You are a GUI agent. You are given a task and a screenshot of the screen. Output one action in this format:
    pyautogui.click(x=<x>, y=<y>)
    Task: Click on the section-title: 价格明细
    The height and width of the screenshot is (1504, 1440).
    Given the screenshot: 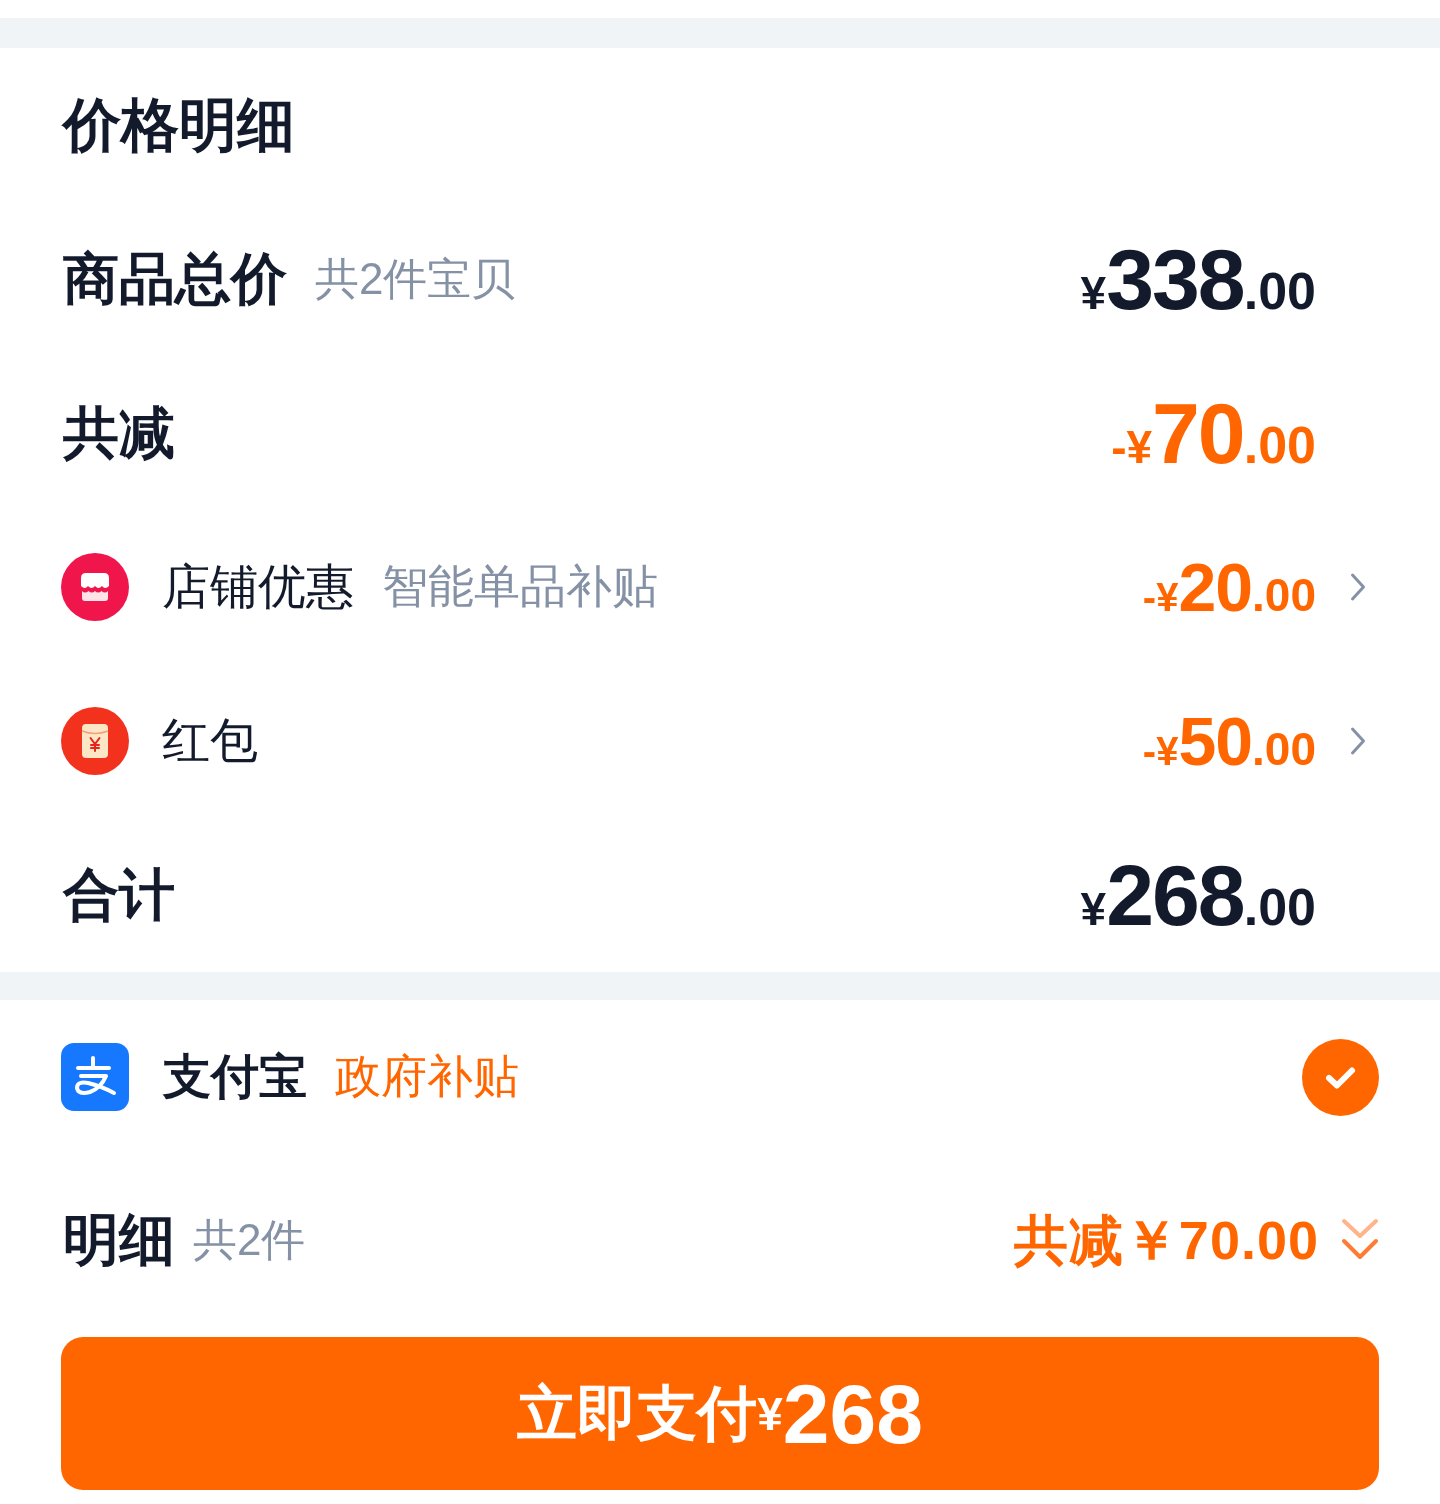 What is the action you would take?
    pyautogui.click(x=178, y=125)
    